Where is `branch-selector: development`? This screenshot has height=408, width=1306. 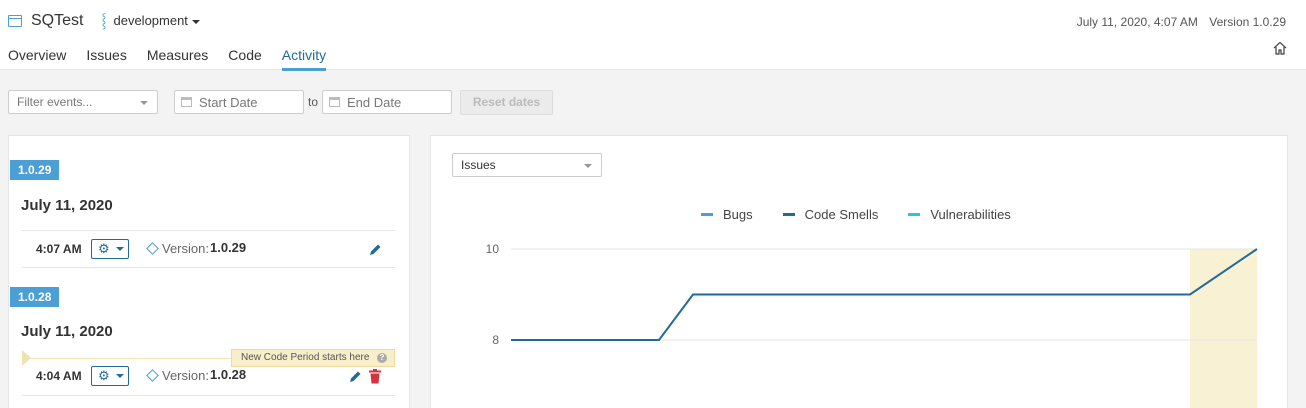 branch-selector: development is located at coordinates (156, 20).